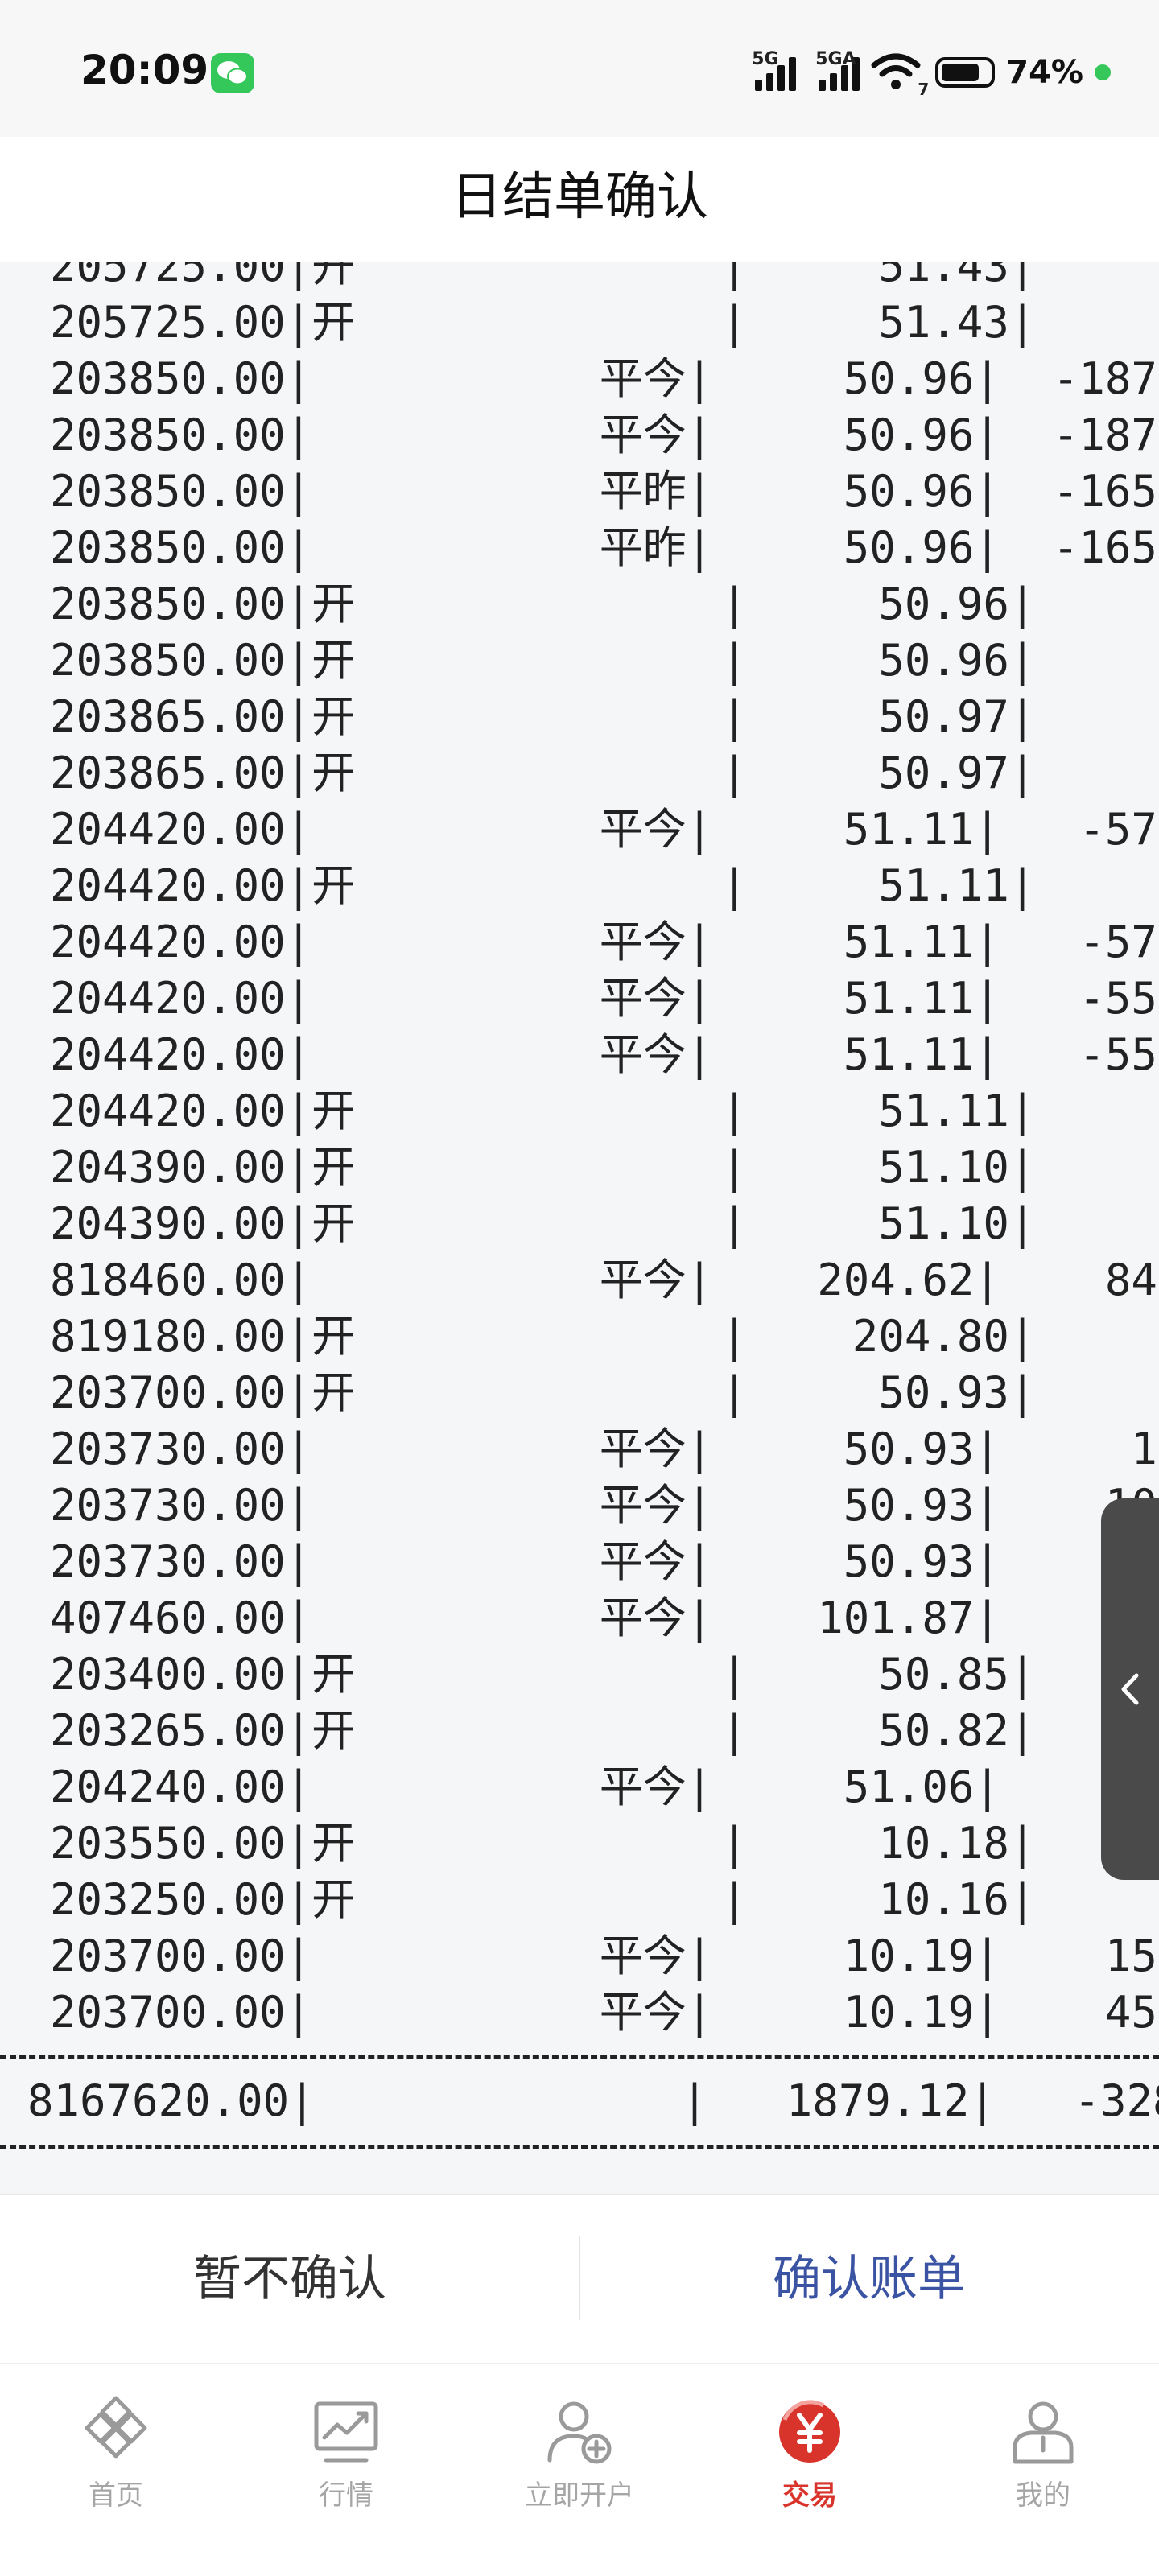  Describe the element at coordinates (1043, 2432) in the screenshot. I see `profile-icon` at that location.